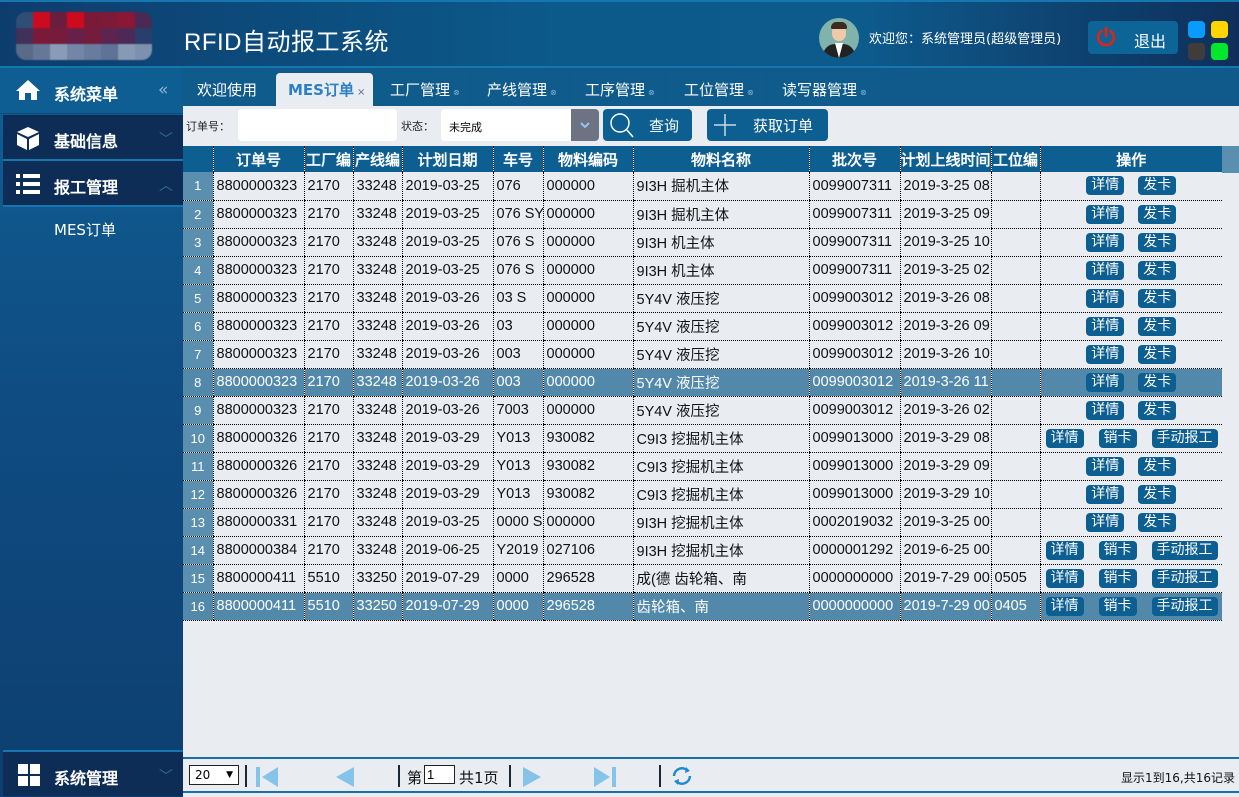  I want to click on cell-station-code, so click(1015, 326).